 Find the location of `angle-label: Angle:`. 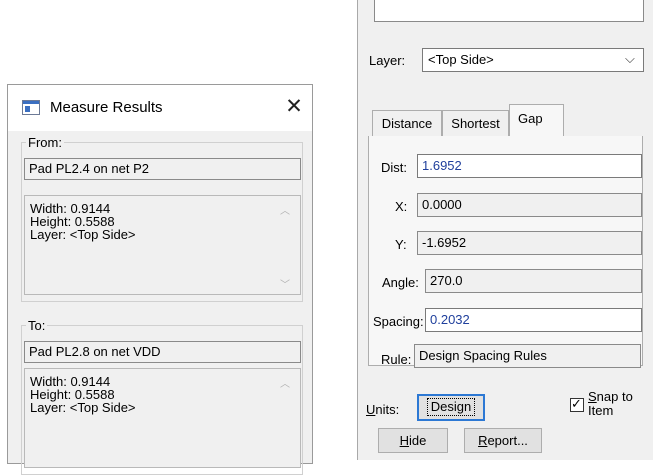

angle-label: Angle: is located at coordinates (400, 282).